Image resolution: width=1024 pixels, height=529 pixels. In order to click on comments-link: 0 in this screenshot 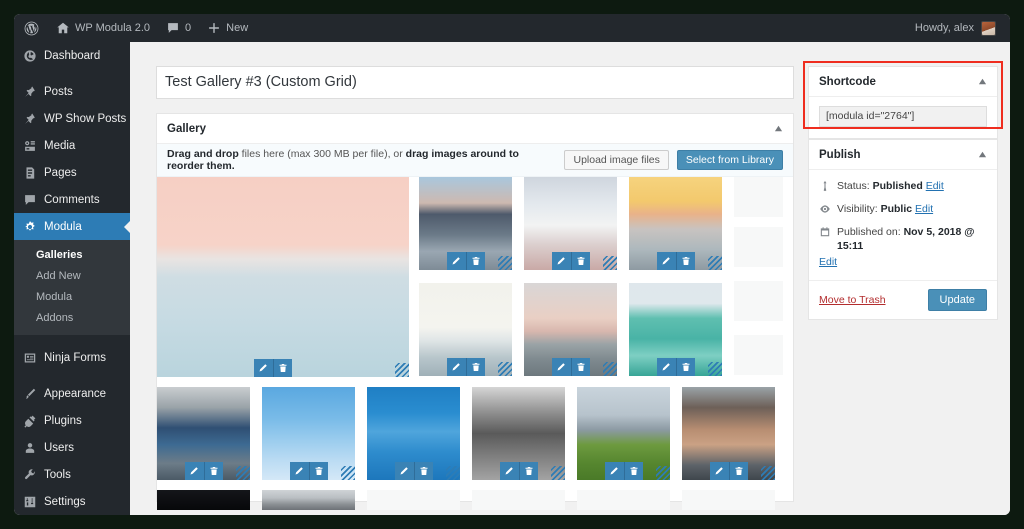, I will do `click(178, 28)`.